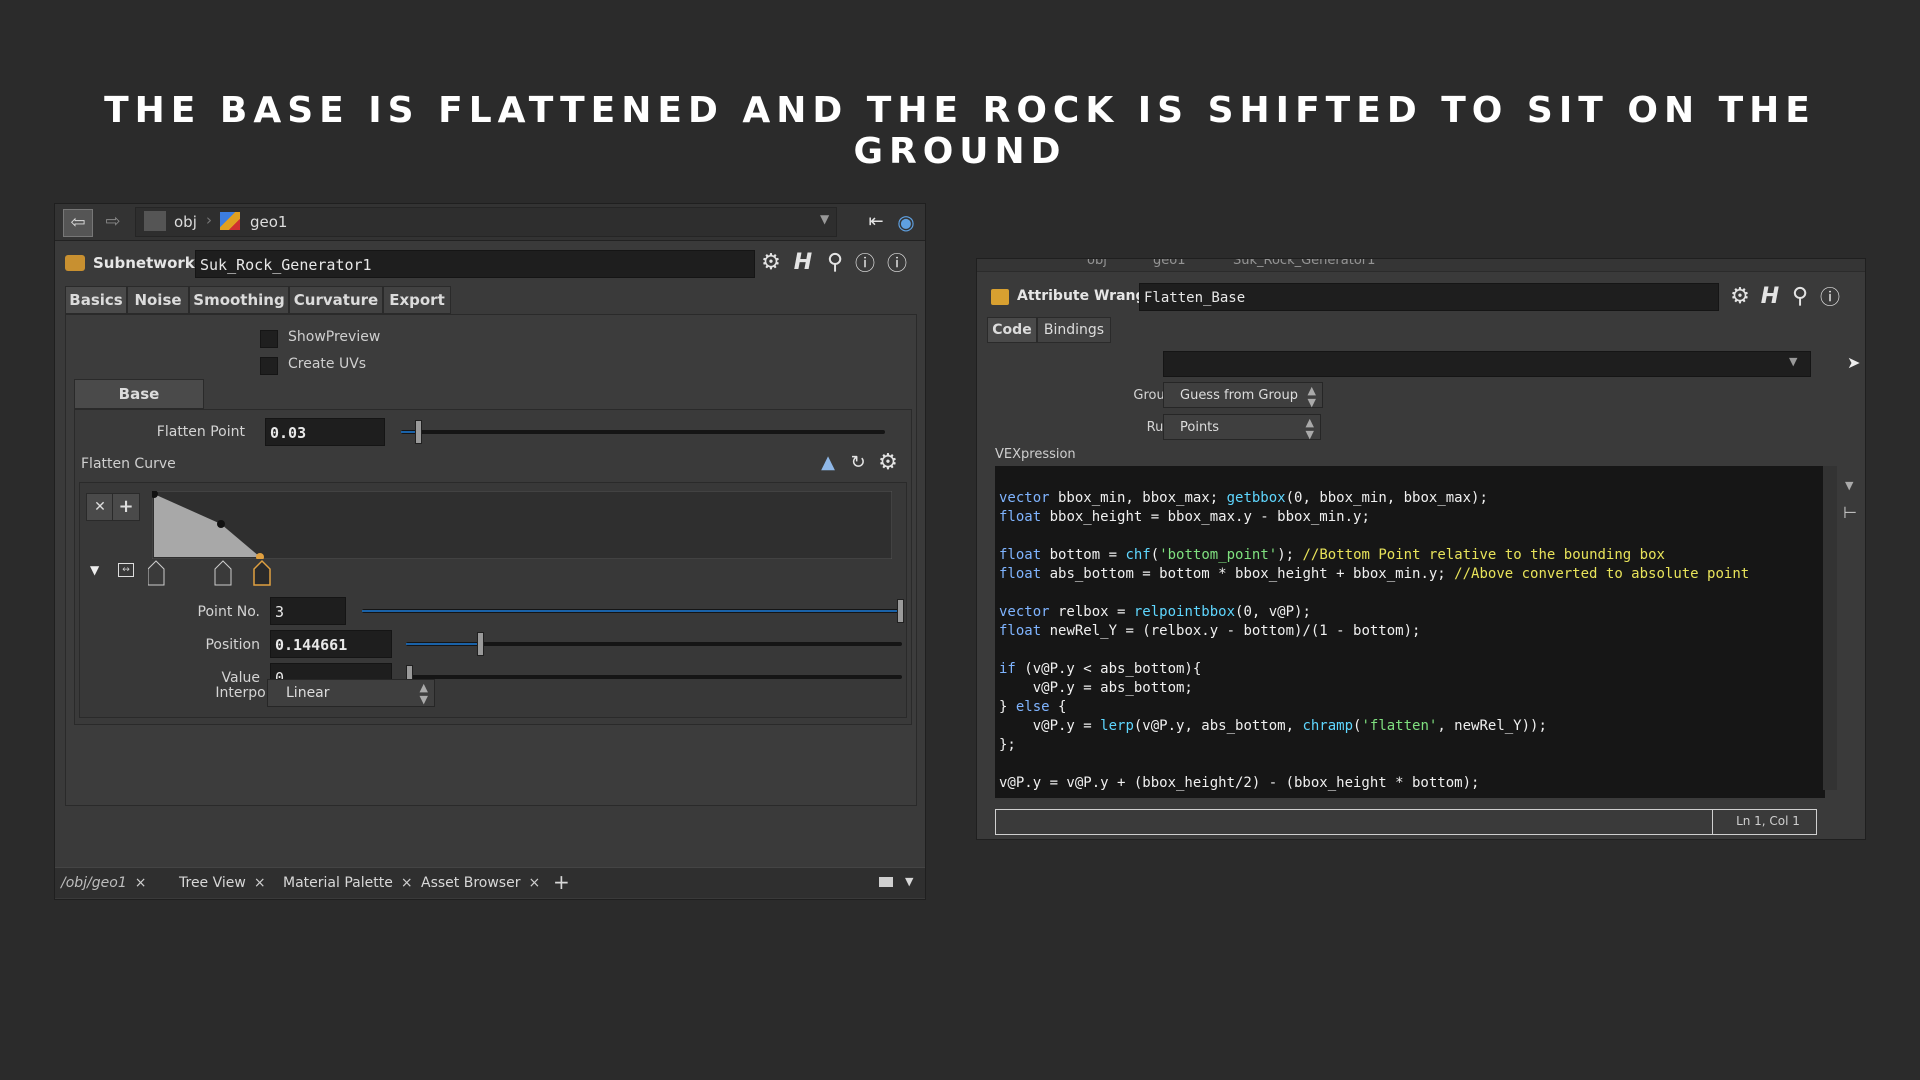 This screenshot has width=1920, height=1080. I want to click on remove-point-button: ✕, so click(100, 507).